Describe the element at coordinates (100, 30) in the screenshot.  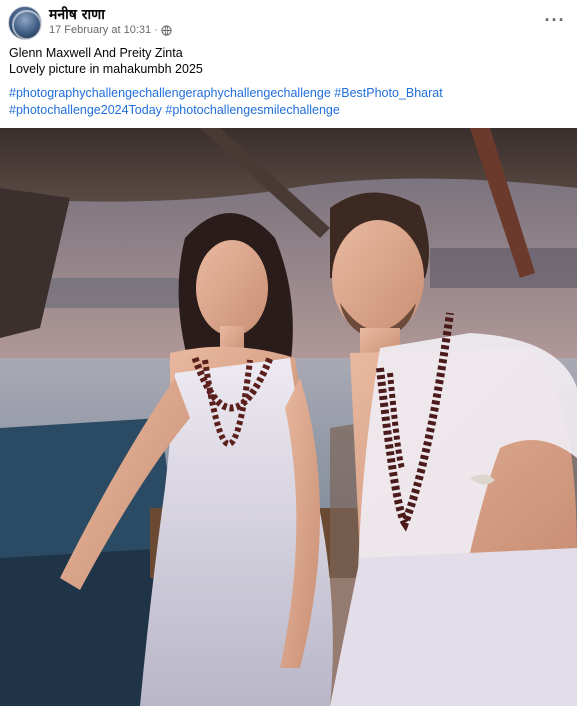
I see `post-timestamp: 17 February at 10:31` at that location.